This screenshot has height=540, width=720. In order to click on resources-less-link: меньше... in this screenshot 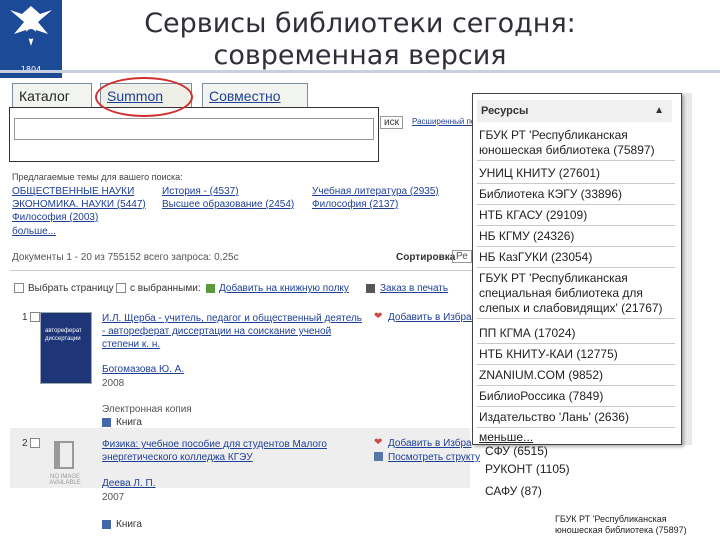, I will do `click(576, 436)`.